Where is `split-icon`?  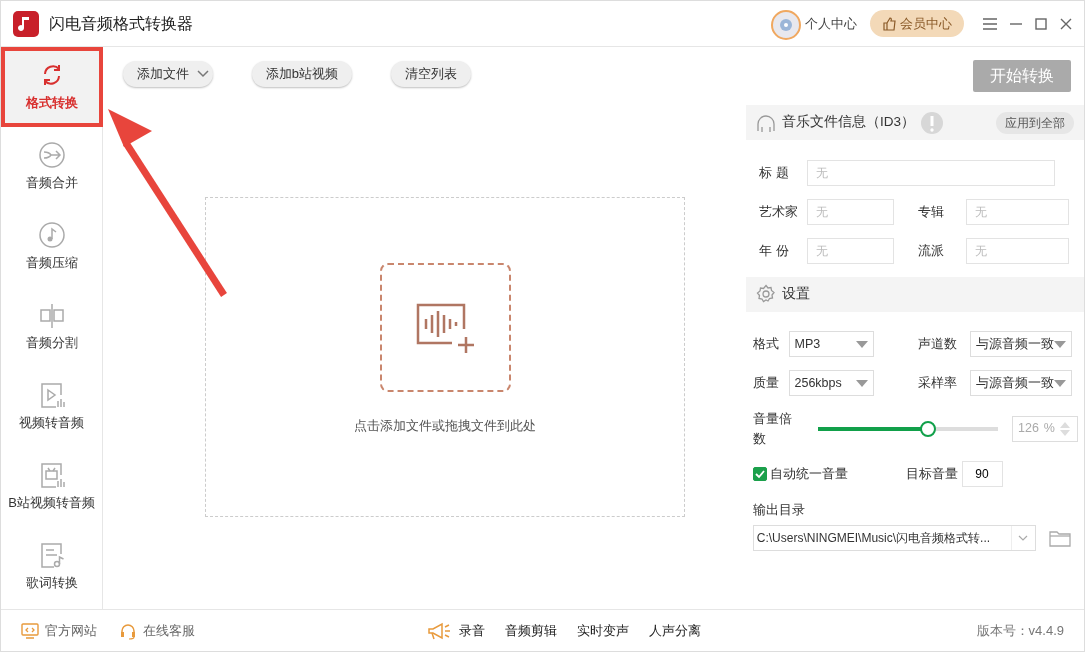 split-icon is located at coordinates (51, 315).